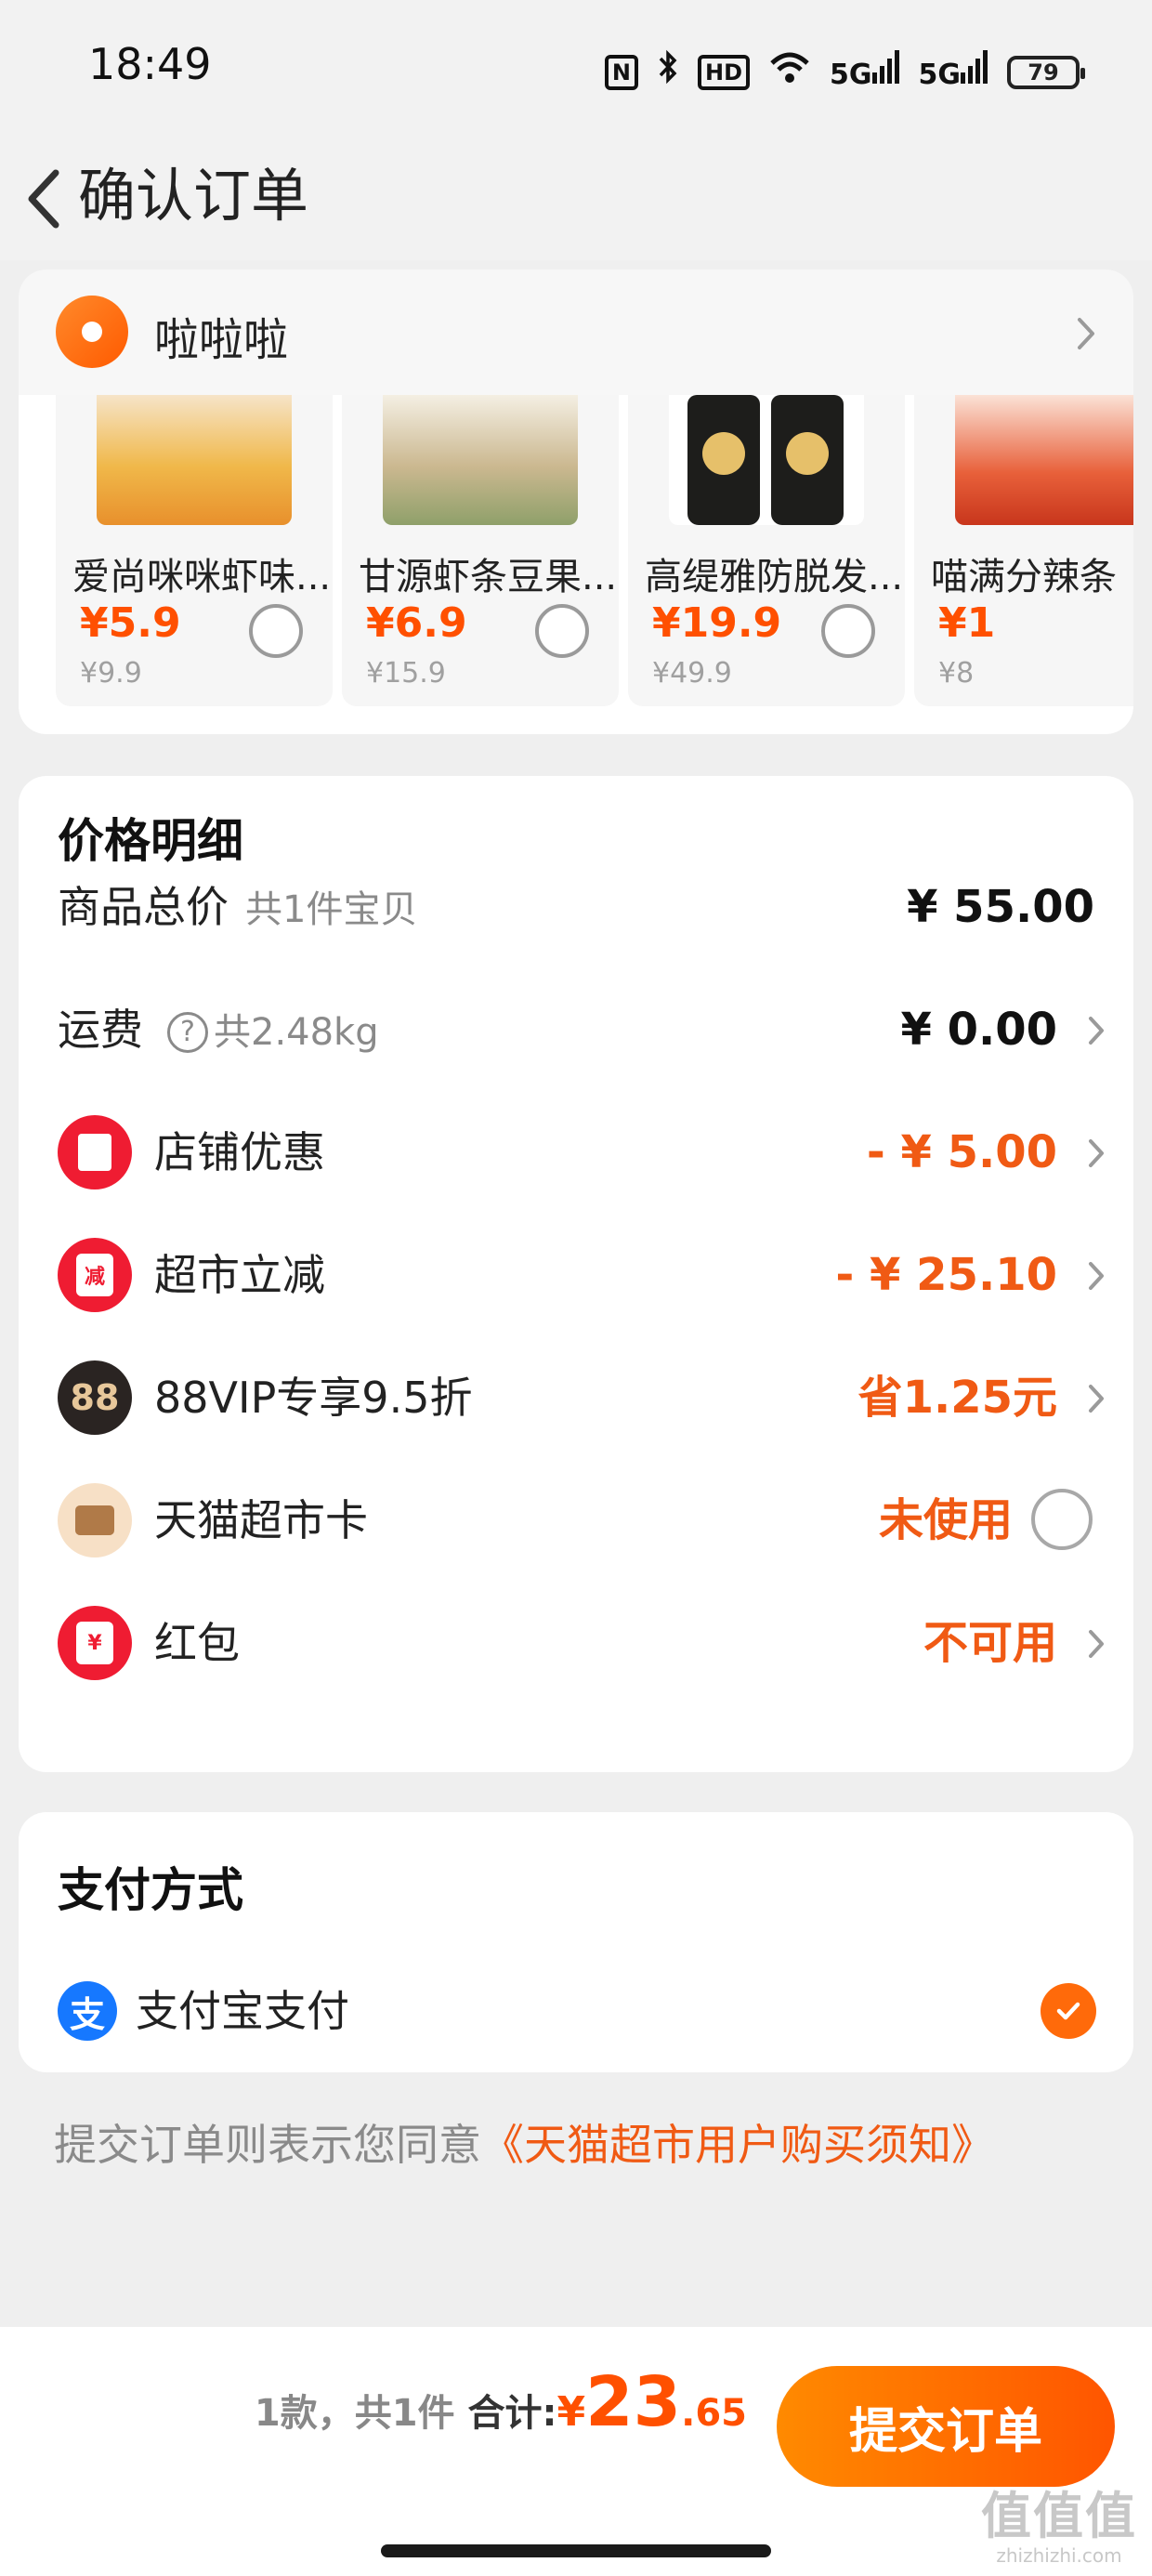 Image resolution: width=1152 pixels, height=2576 pixels. I want to click on card-icon, so click(95, 1520).